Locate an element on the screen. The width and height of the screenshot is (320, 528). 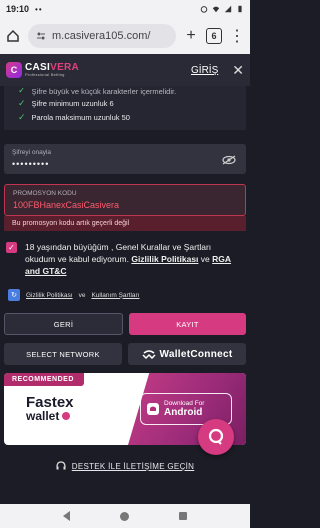
fastex-brand: Fastex wallet is located at coordinates (50, 408).